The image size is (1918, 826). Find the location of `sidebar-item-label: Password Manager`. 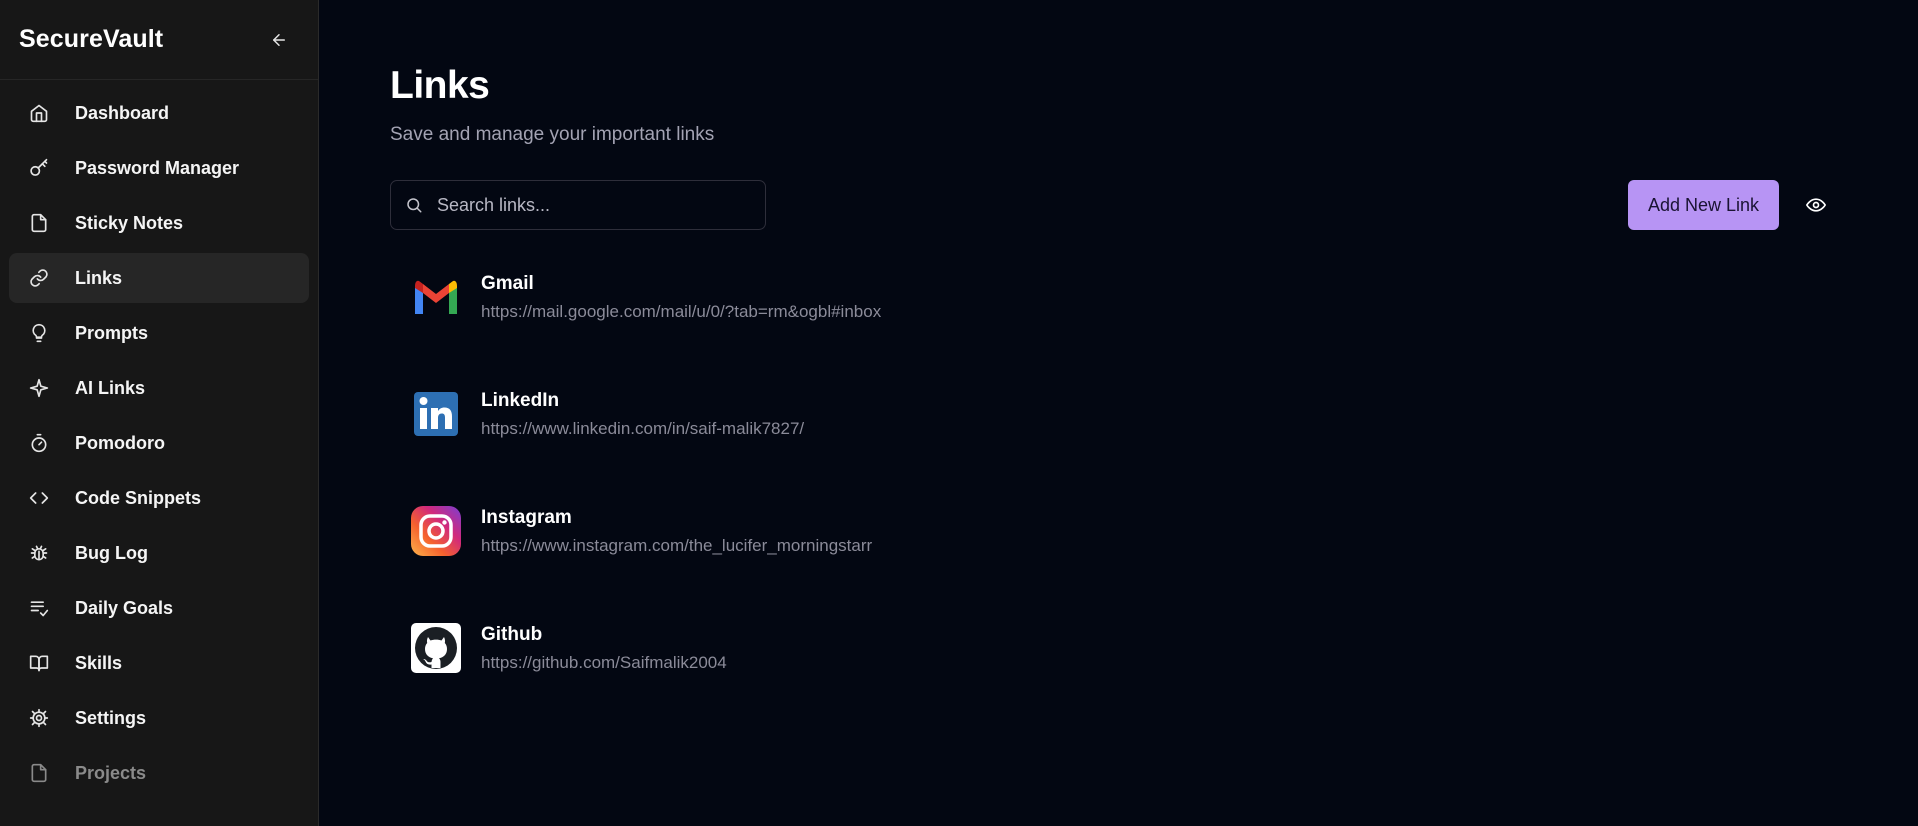

sidebar-item-label: Password Manager is located at coordinates (157, 167).